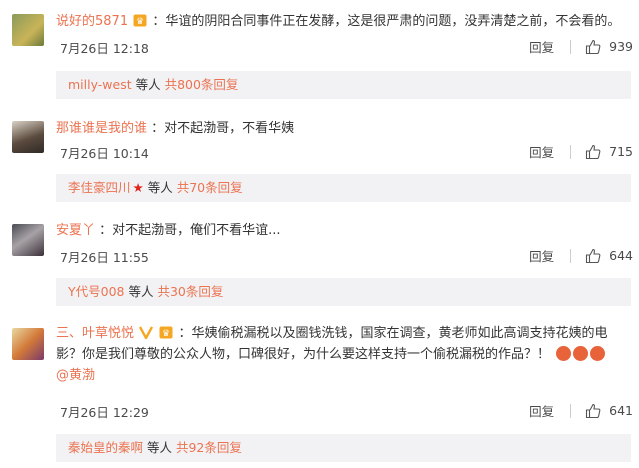 Image resolution: width=639 pixels, height=468 pixels. I want to click on sub-reply-count: 共800条回复, so click(202, 84).